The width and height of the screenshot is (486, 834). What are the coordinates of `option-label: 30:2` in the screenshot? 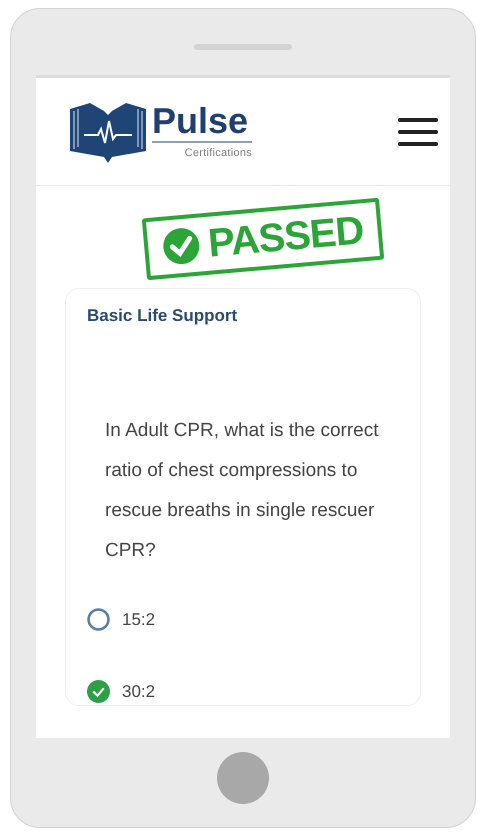 It's located at (139, 691).